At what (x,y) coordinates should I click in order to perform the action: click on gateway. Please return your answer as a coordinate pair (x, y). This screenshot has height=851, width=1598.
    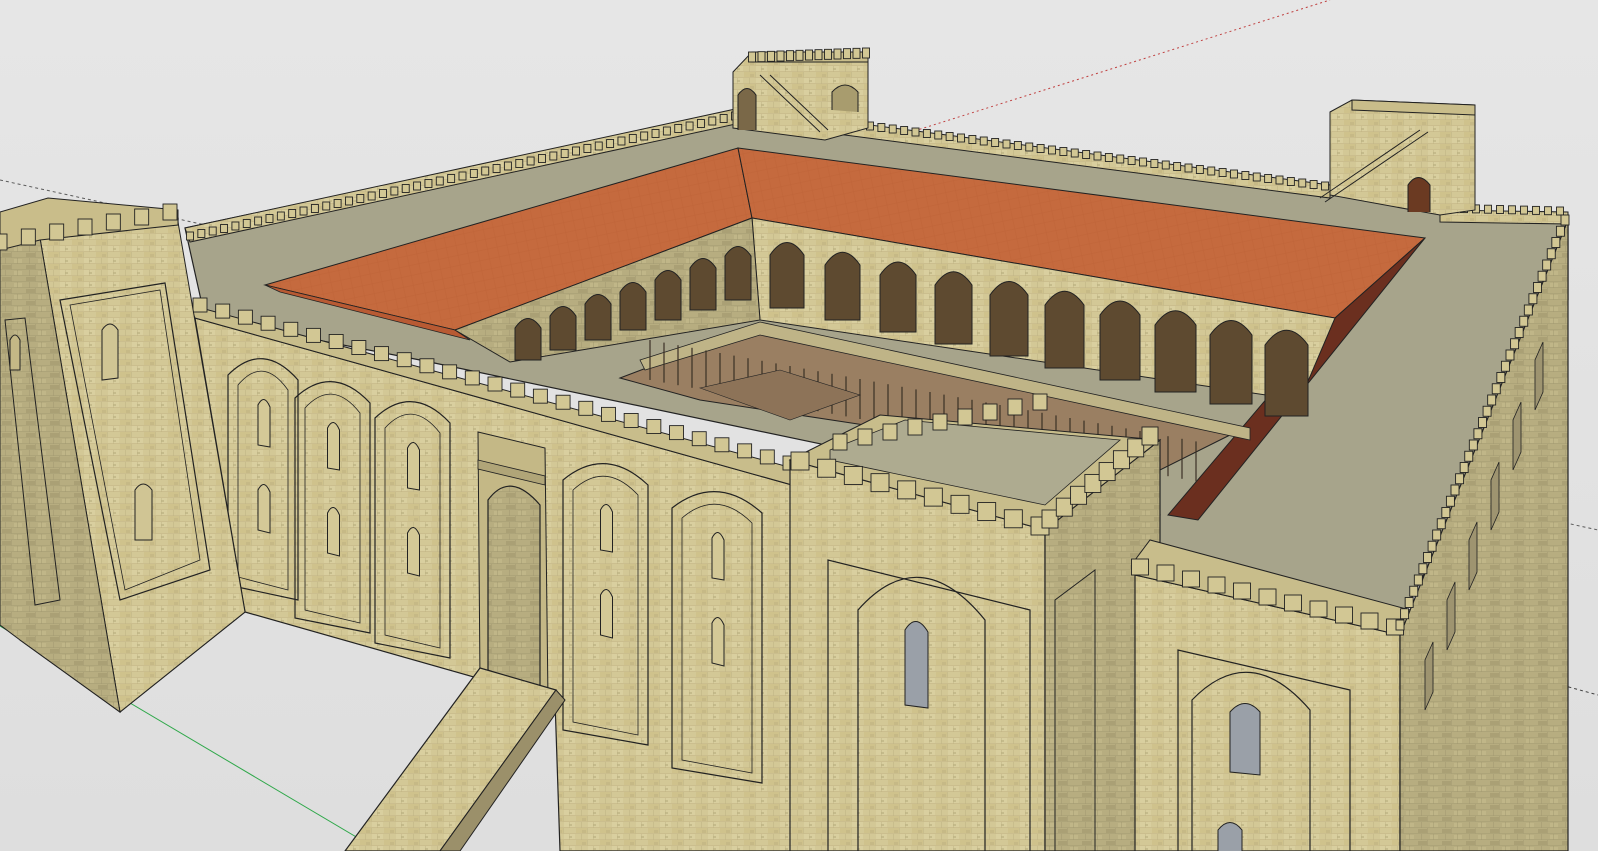
    Looking at the image, I should click on (513, 566).